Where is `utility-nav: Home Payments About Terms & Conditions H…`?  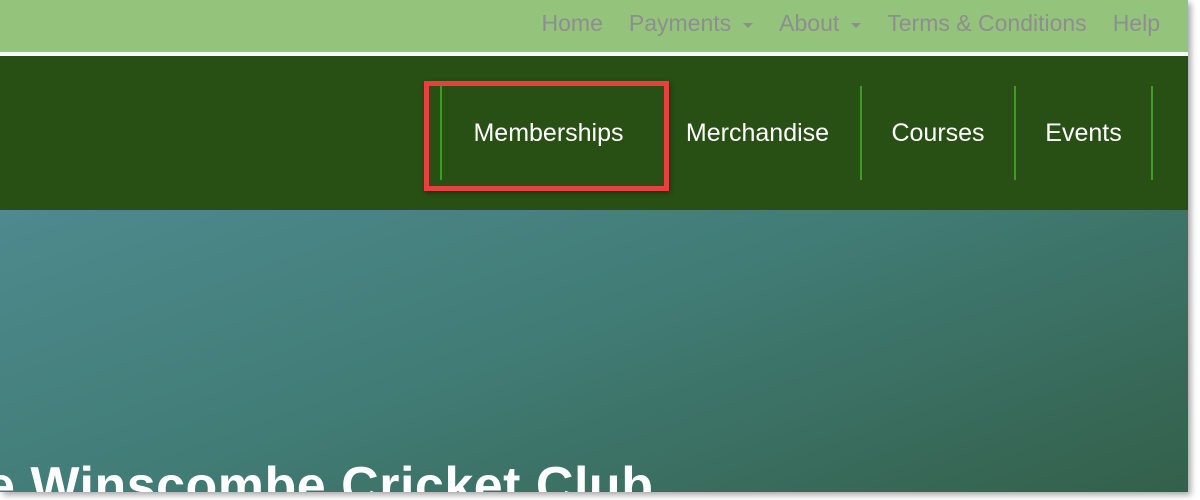
utility-nav: Home Payments About Terms & Conditions H… is located at coordinates (838, 23).